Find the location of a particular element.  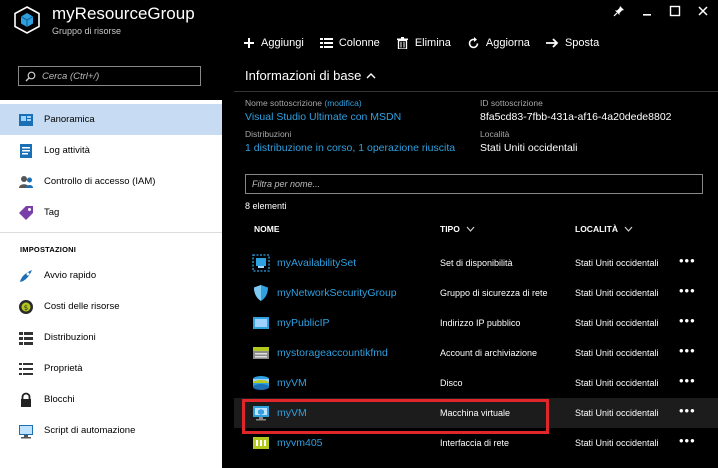

column-header-type: TIPO is located at coordinates (457, 229).